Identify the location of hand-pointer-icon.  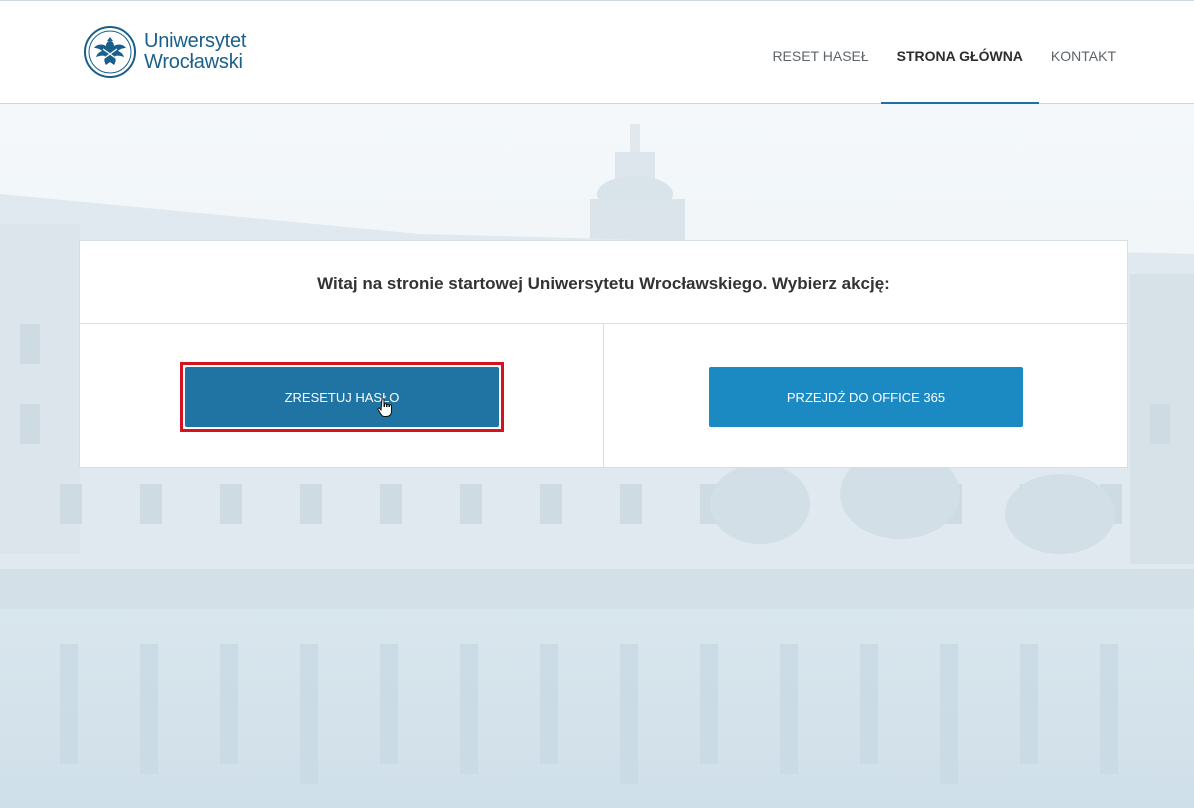
(384, 407).